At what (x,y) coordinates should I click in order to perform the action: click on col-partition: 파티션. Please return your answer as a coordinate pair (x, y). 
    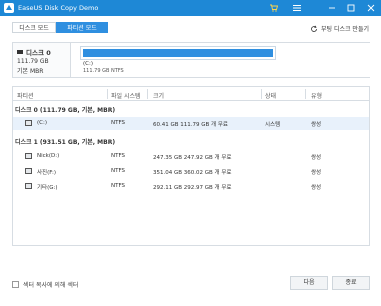
    Looking at the image, I should click on (25, 95).